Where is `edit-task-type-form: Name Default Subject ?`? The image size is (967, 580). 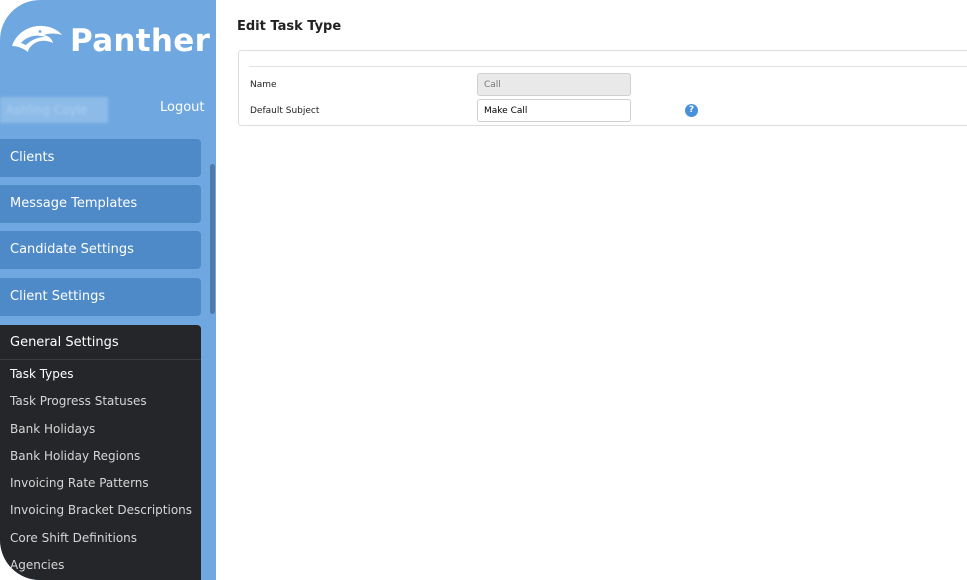 edit-task-type-form: Name Default Subject ? is located at coordinates (602, 88).